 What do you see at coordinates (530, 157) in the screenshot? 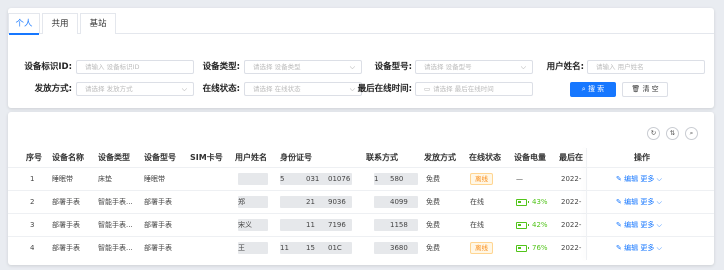
I see `col-header-battery: 设备电量` at bounding box center [530, 157].